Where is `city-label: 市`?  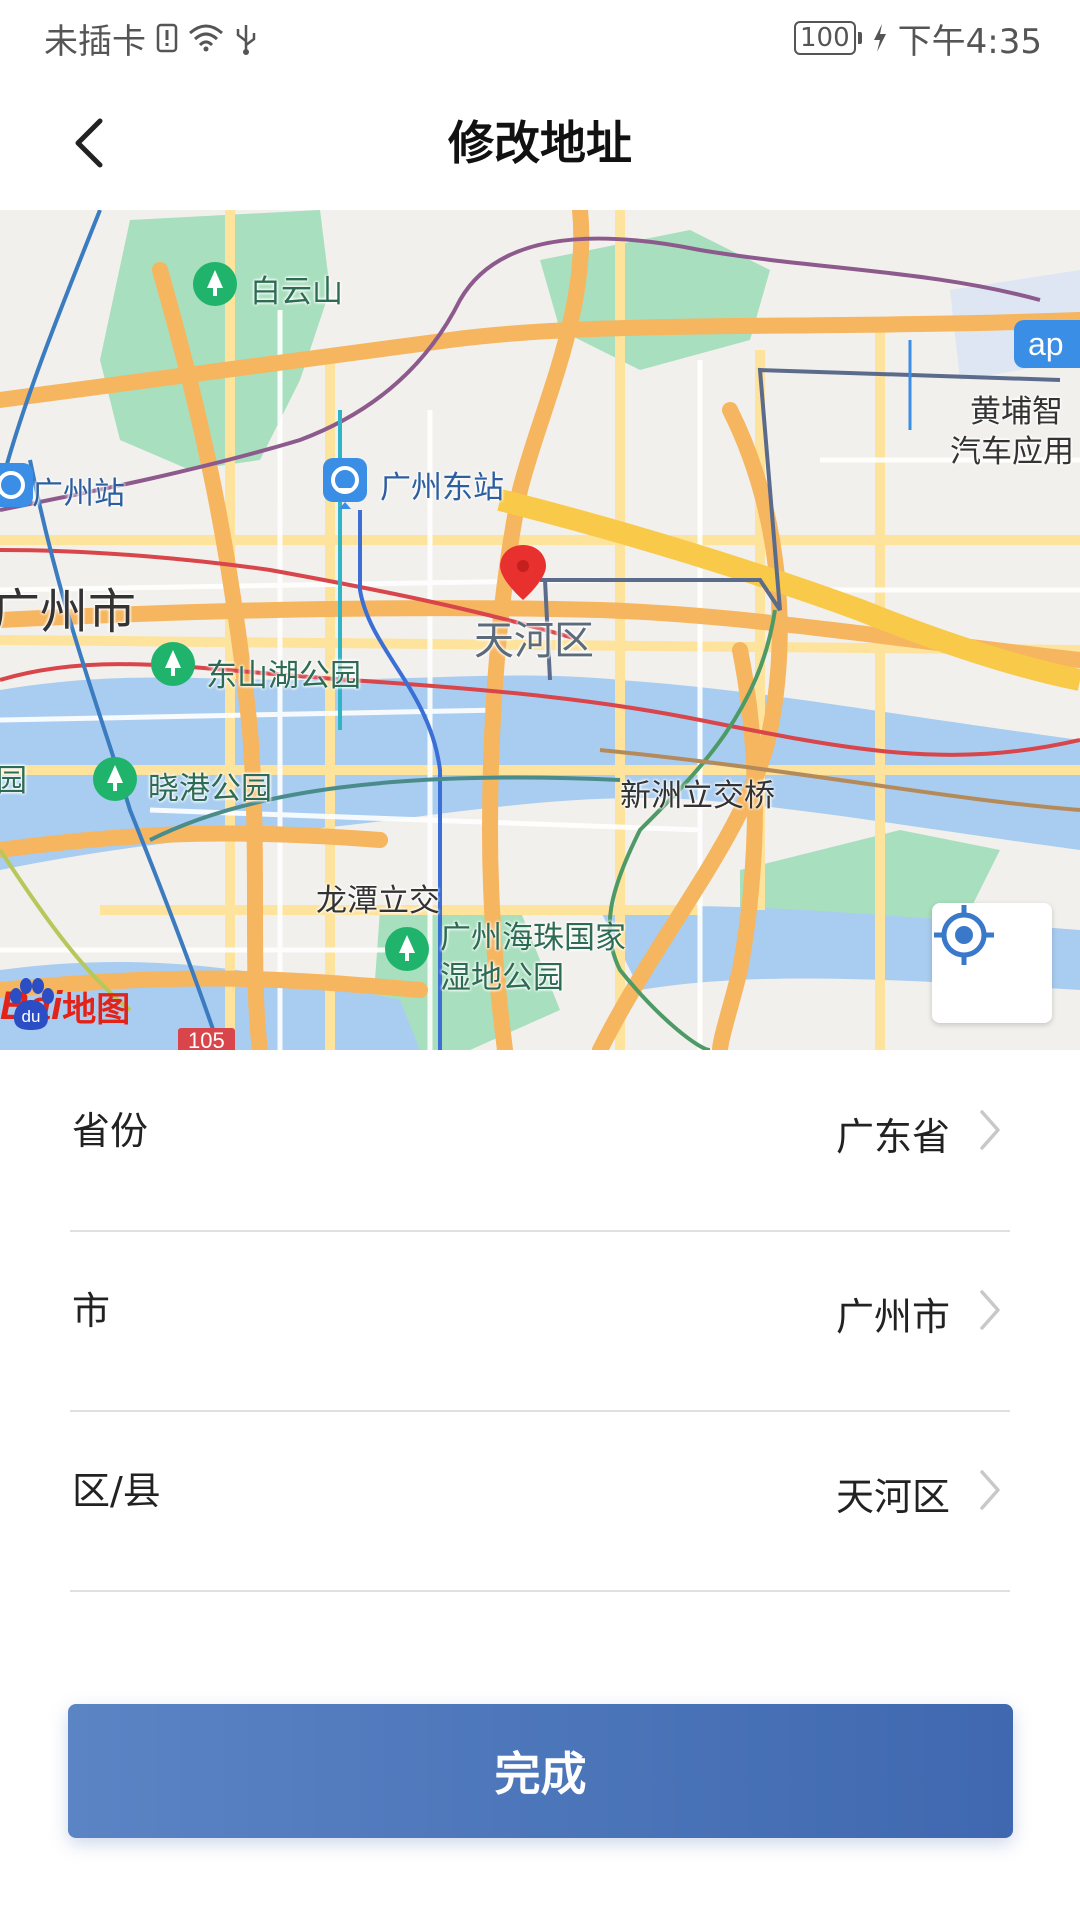 city-label: 市 is located at coordinates (91, 1311).